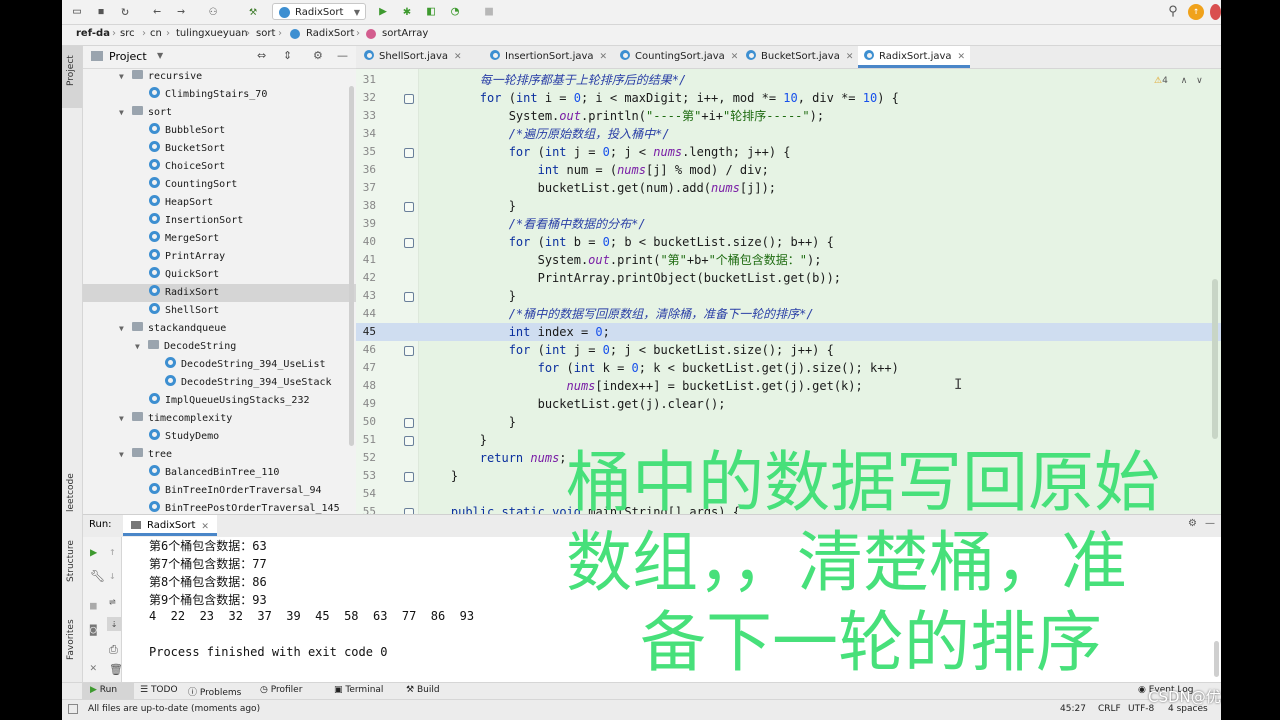  I want to click on run-config-selector: RadixSort ▼, so click(319, 11).